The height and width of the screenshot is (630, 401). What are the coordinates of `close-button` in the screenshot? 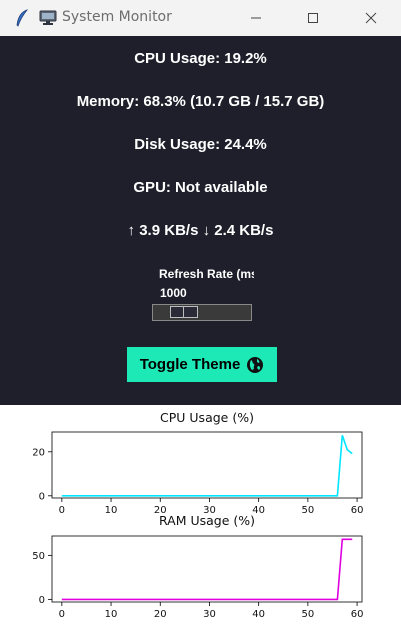 It's located at (371, 18).